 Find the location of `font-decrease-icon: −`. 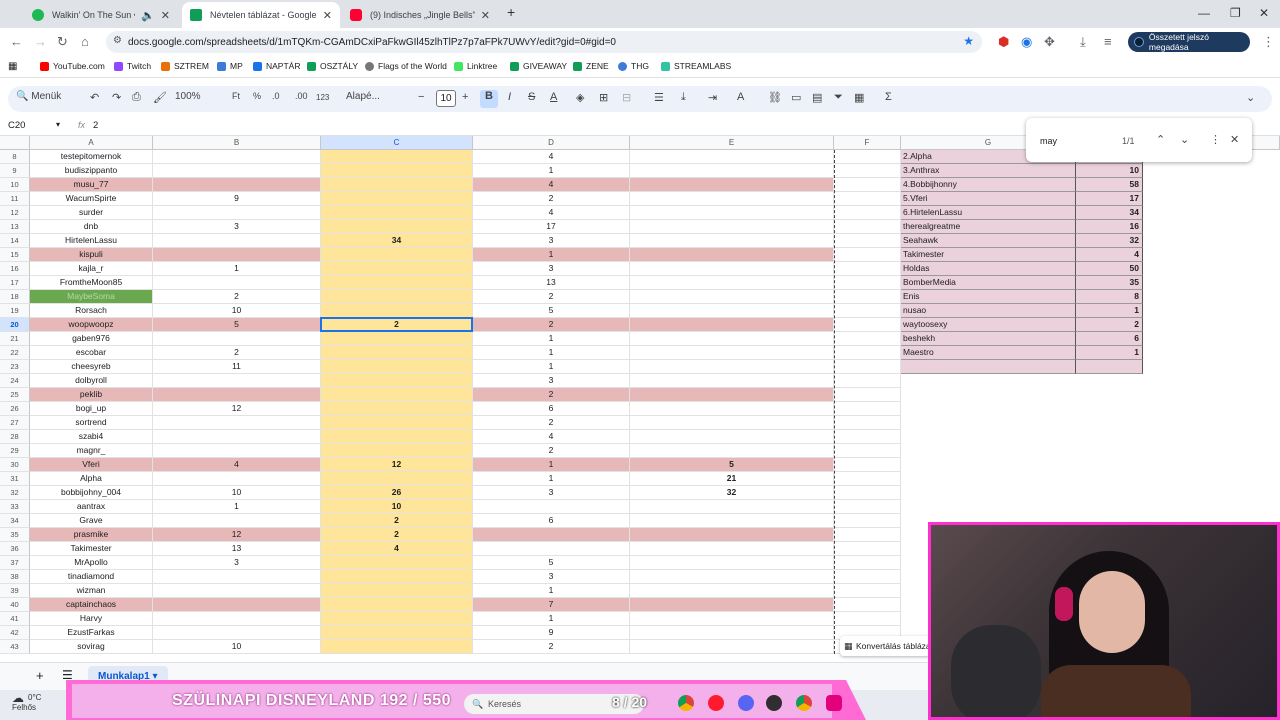

font-decrease-icon: − is located at coordinates (421, 97).